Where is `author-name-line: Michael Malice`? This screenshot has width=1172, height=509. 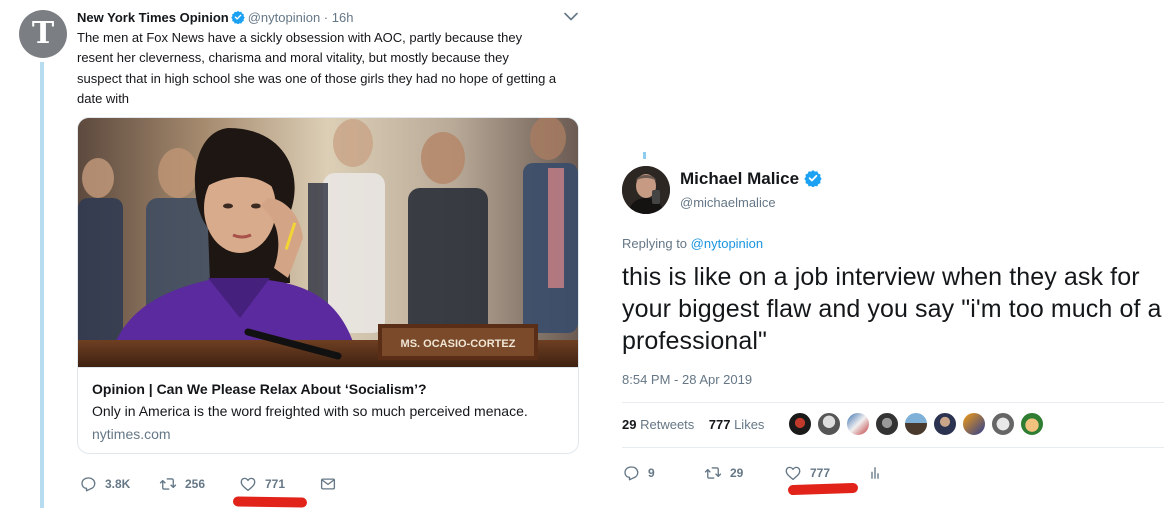
author-name-line: Michael Malice is located at coordinates (752, 179).